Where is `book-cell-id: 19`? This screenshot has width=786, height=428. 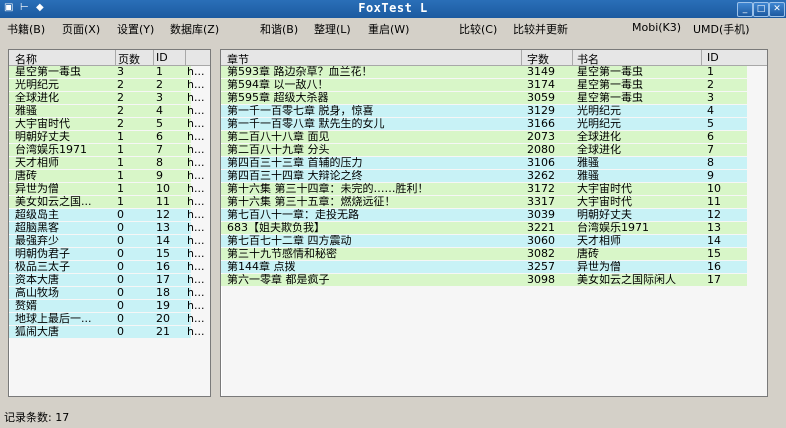
book-cell-id: 19 is located at coordinates (163, 306).